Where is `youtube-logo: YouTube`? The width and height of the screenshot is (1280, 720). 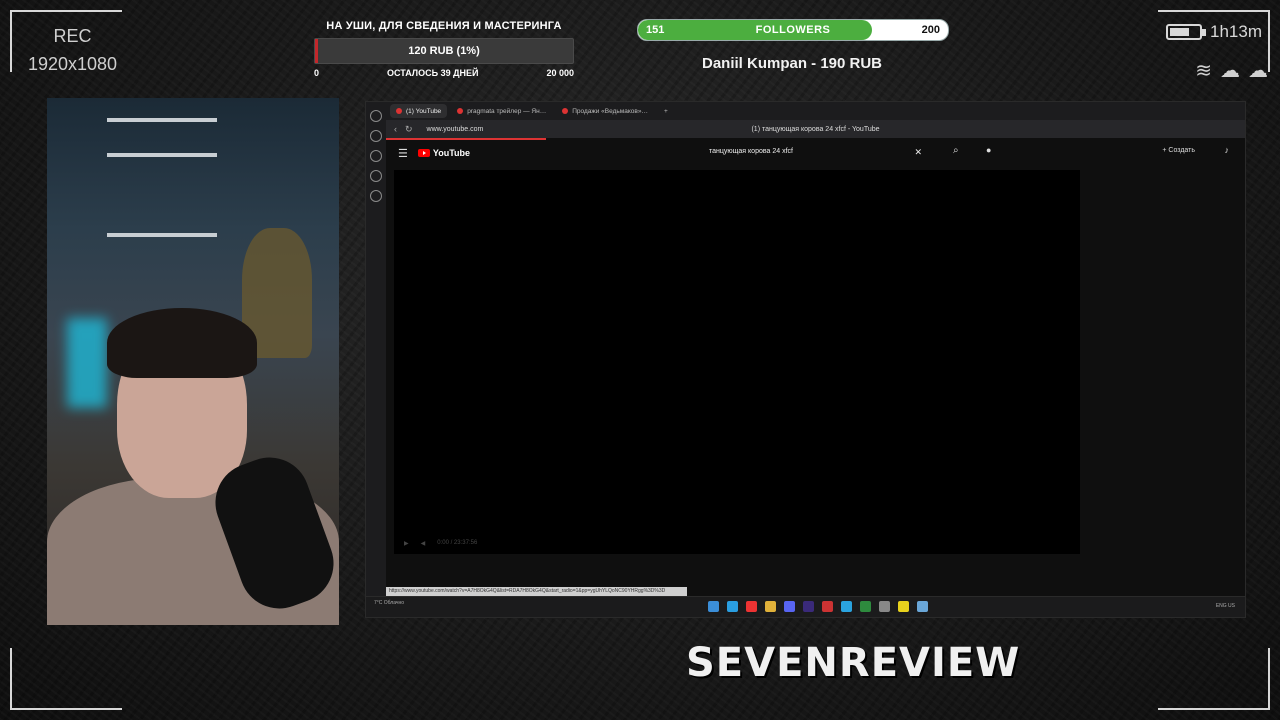 youtube-logo: YouTube is located at coordinates (444, 153).